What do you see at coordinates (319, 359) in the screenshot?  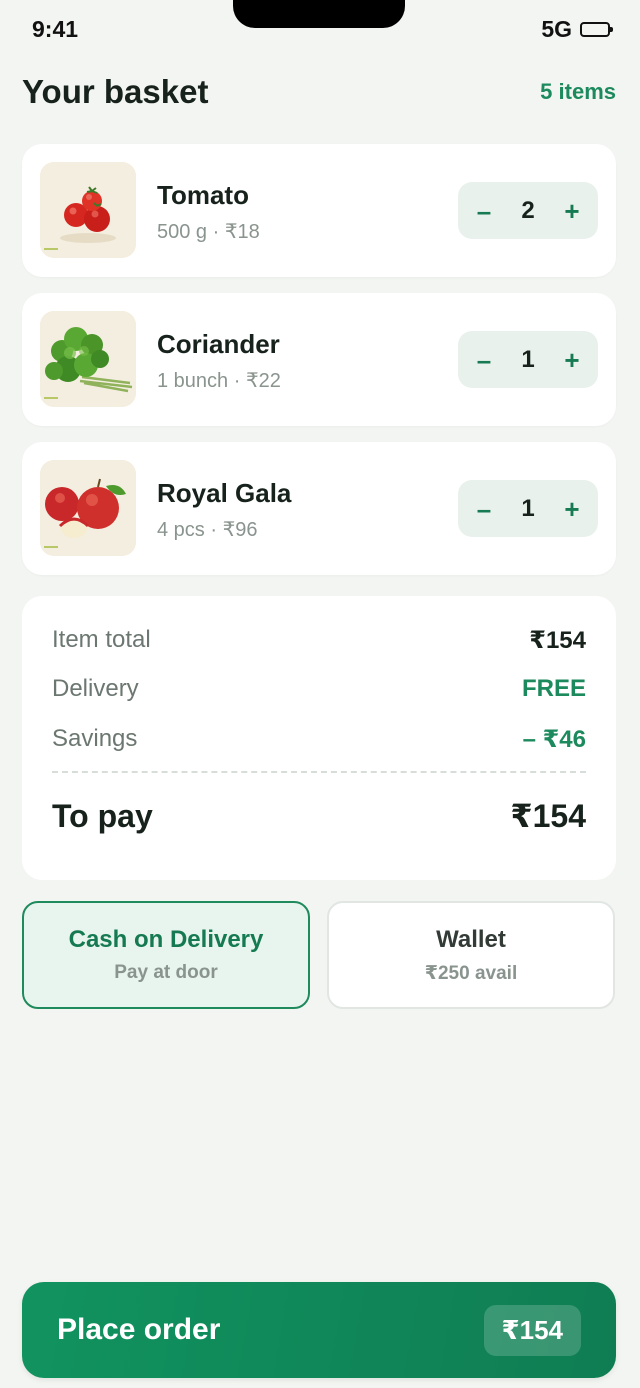 I see `basket-item-coriander: Coriander 1 bunch · ₹22 – 1 +` at bounding box center [319, 359].